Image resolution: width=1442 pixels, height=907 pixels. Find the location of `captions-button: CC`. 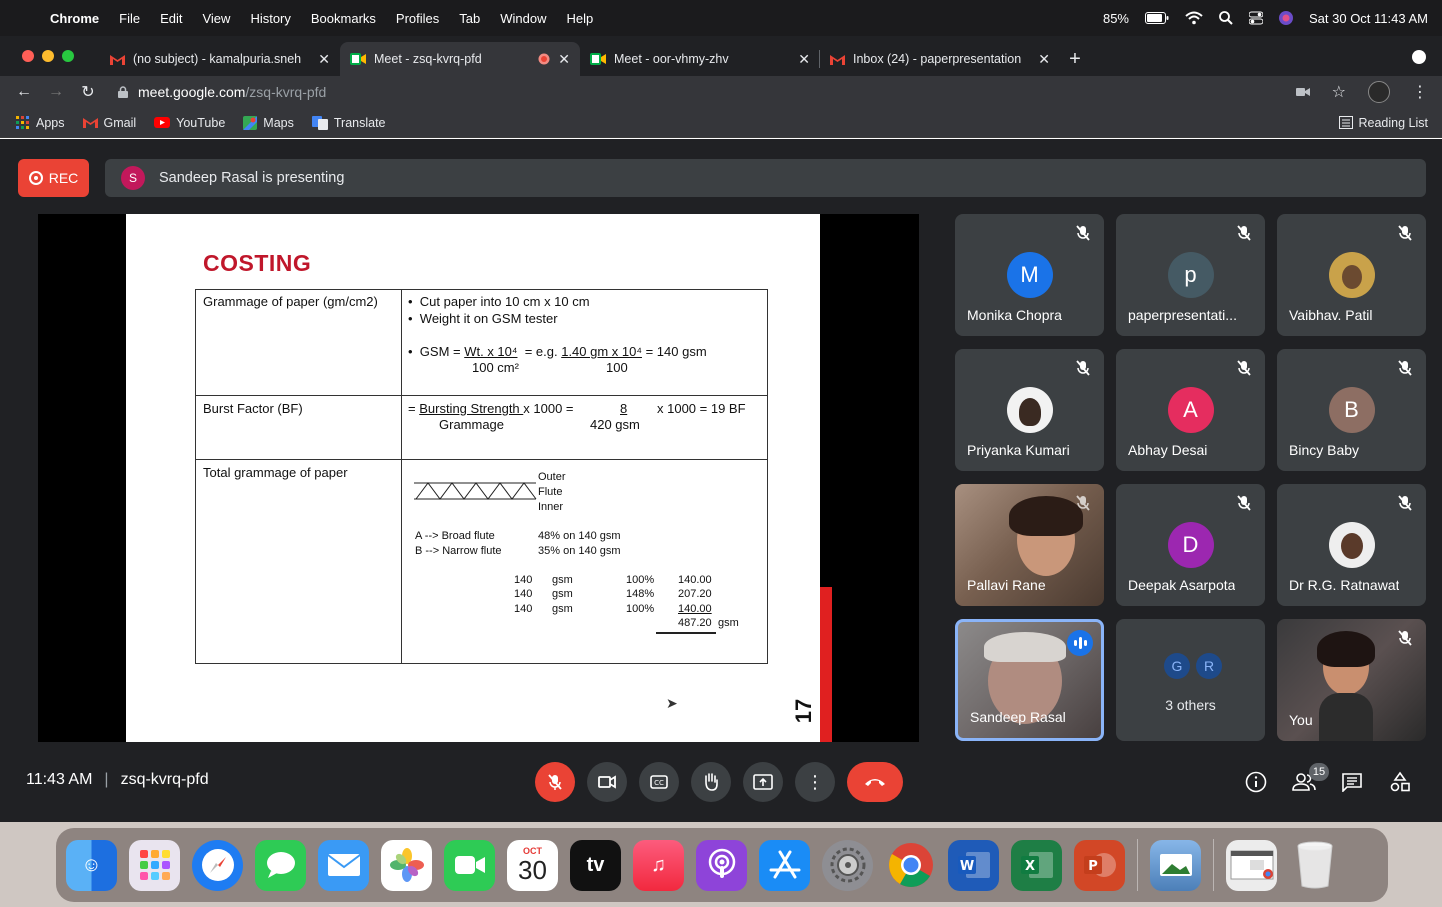

captions-button: CC is located at coordinates (659, 782).